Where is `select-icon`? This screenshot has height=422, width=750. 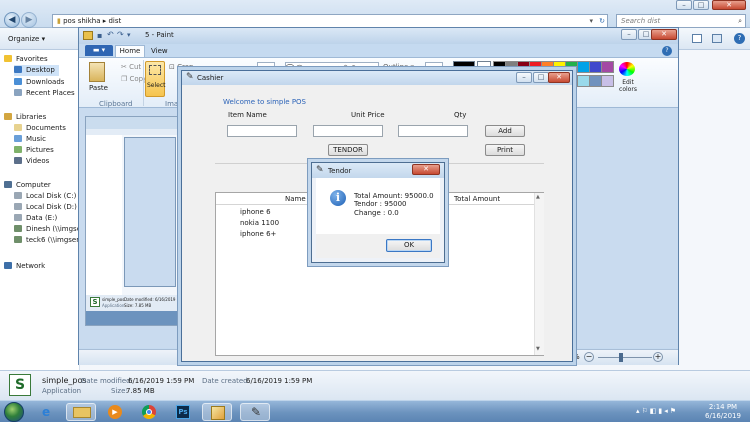 select-icon is located at coordinates (155, 70).